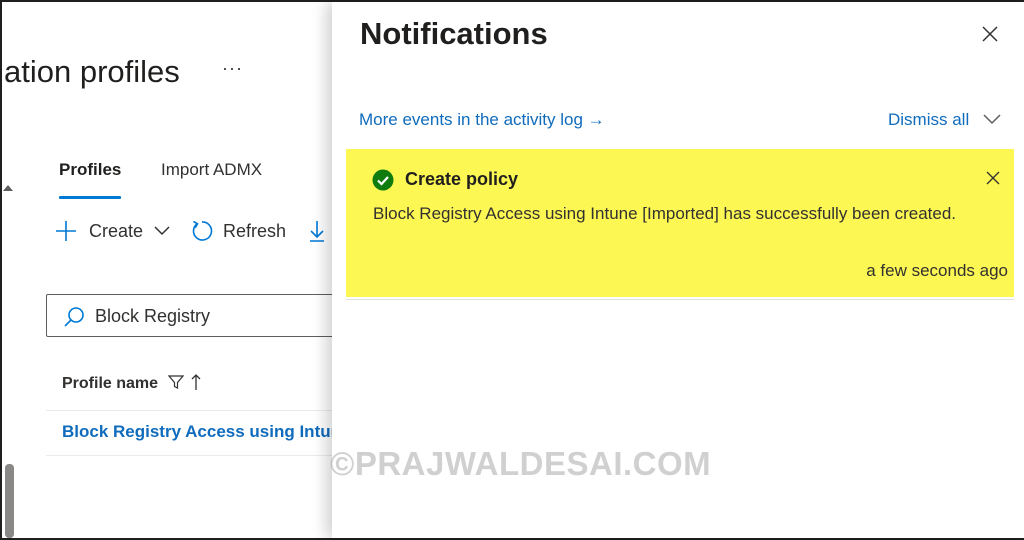  What do you see at coordinates (110, 383) in the screenshot?
I see `column-header-label: Profile name` at bounding box center [110, 383].